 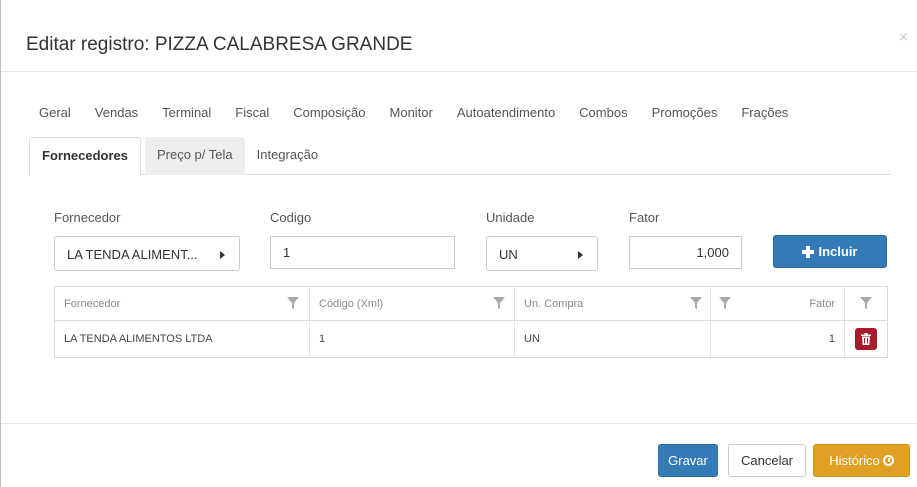 I want to click on tabs-row-secondary: Fornecedores Preço p/ Tela Integração, so click(x=460, y=156).